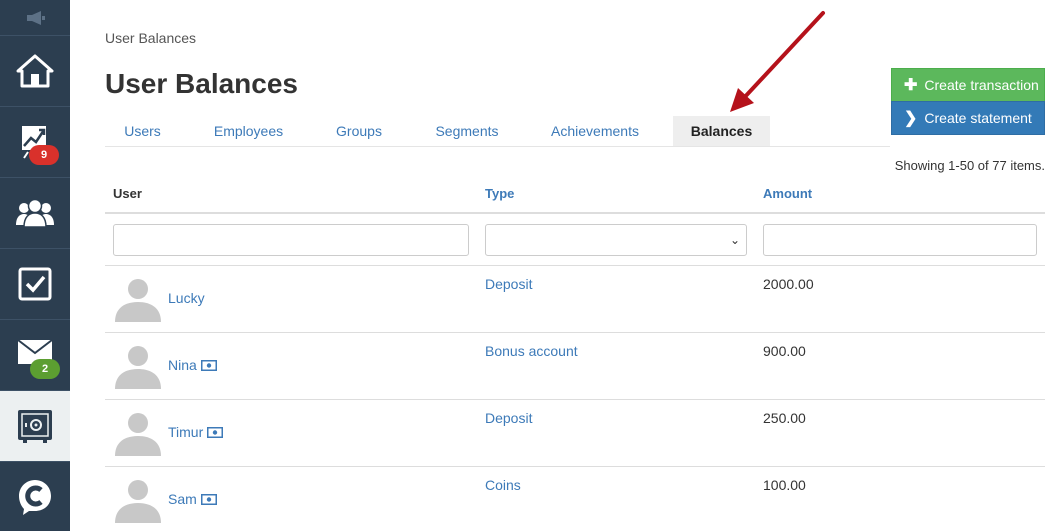  I want to click on people-icon, so click(35, 213).